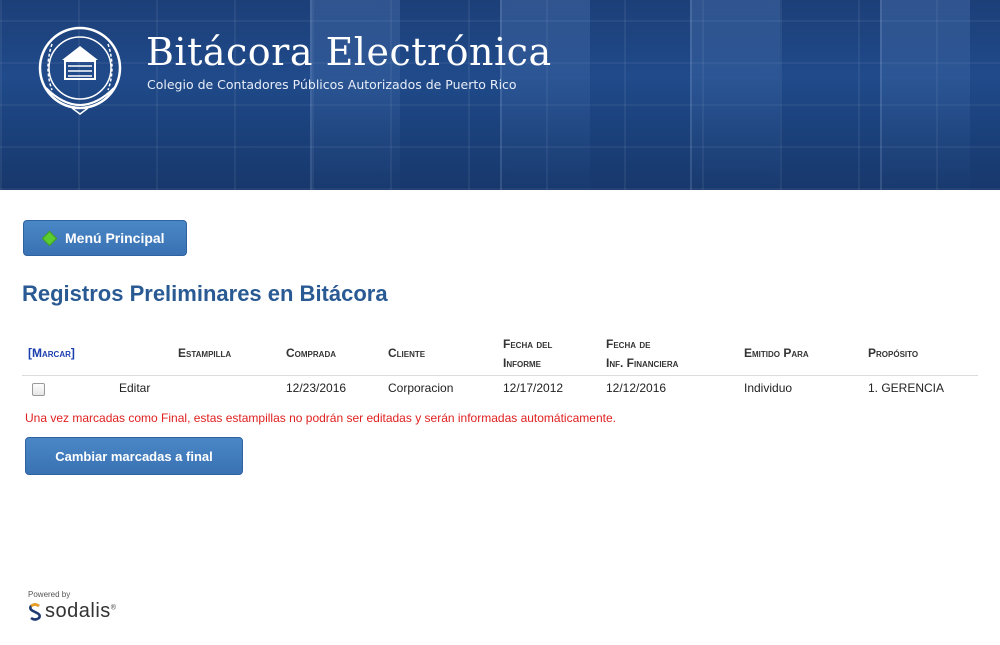 The image size is (1000, 645). Describe the element at coordinates (80, 70) in the screenshot. I see `cpa-seal-icon` at that location.